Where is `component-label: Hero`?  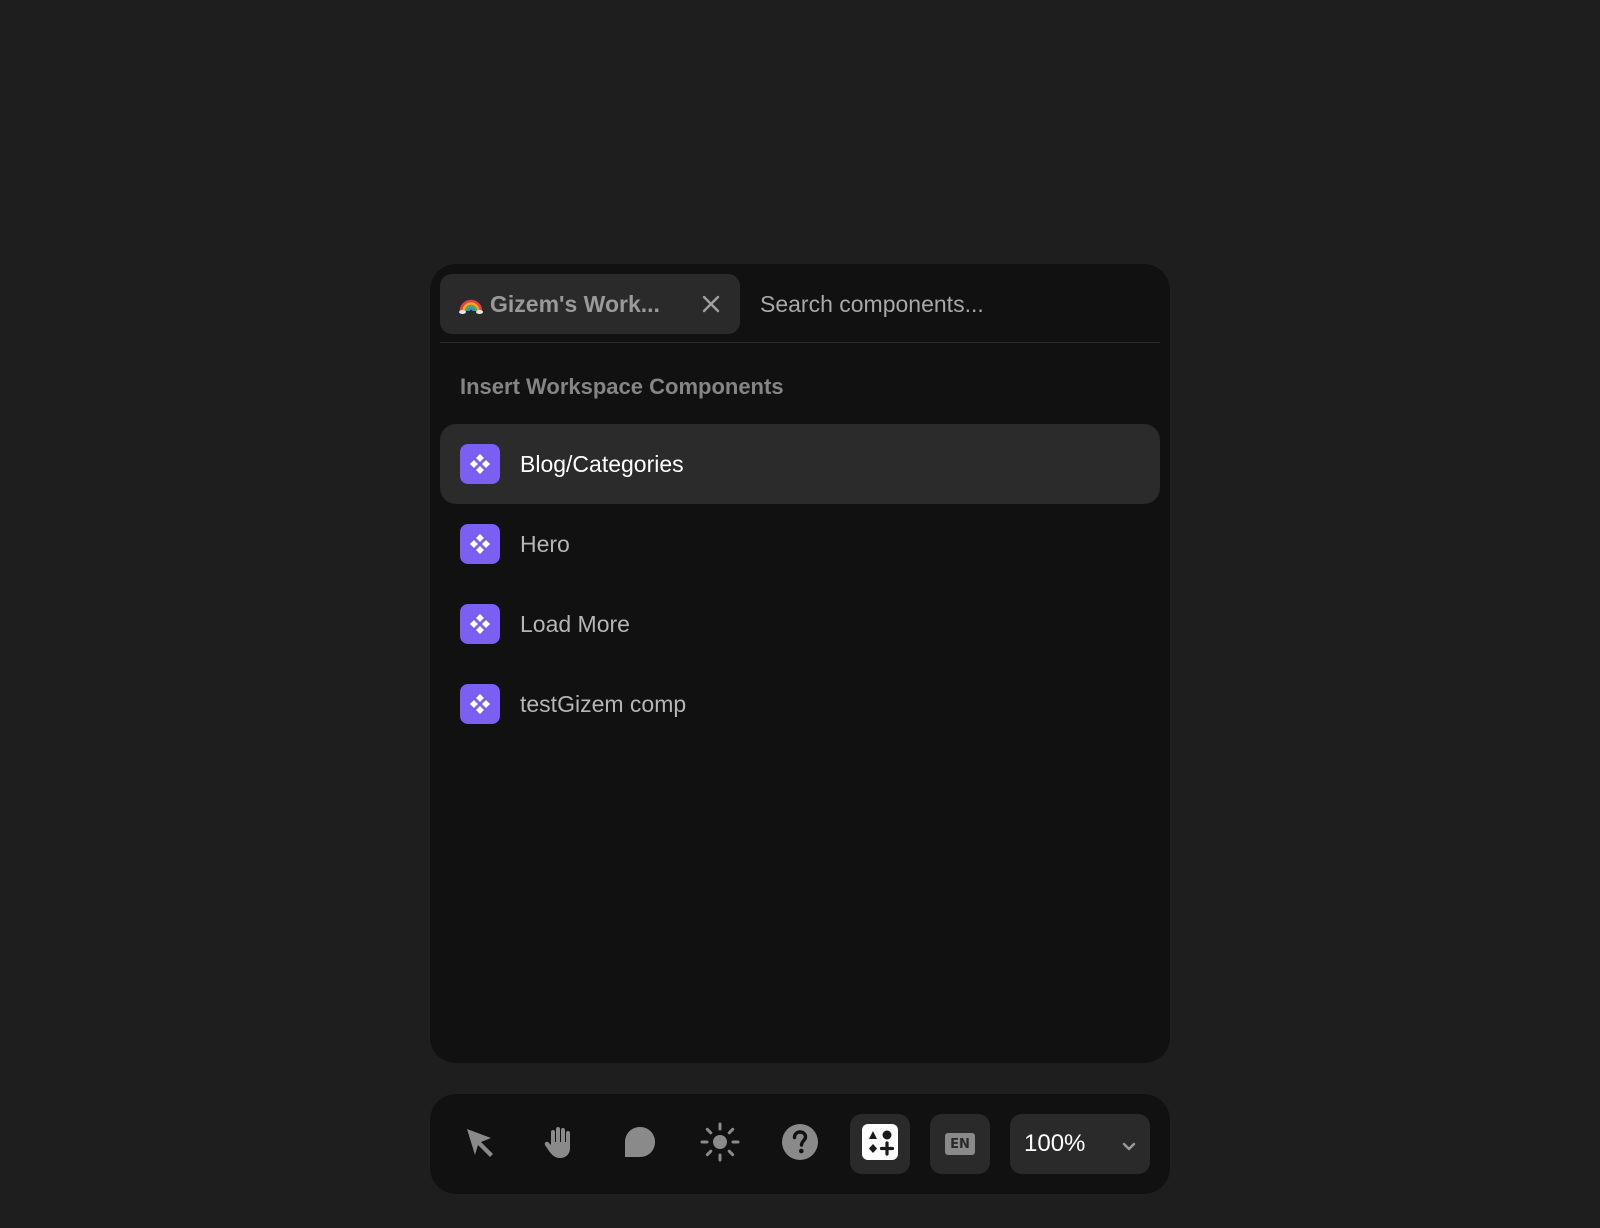
component-label: Hero is located at coordinates (545, 543).